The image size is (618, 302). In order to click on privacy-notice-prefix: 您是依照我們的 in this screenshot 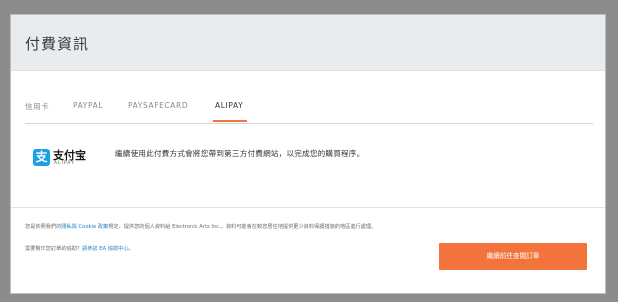, I will do `click(43, 227)`.